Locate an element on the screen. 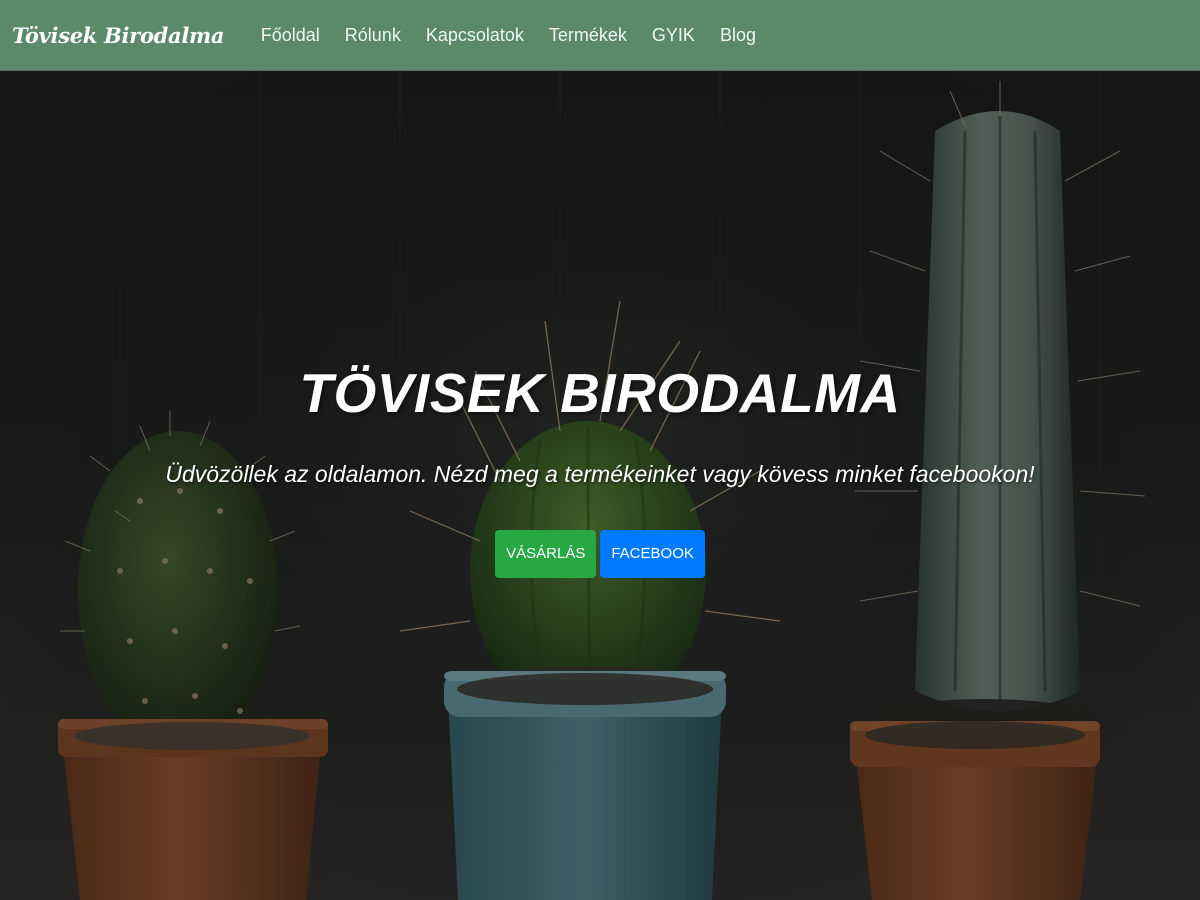  nav-link-fooldal: Főoldal is located at coordinates (290, 35).